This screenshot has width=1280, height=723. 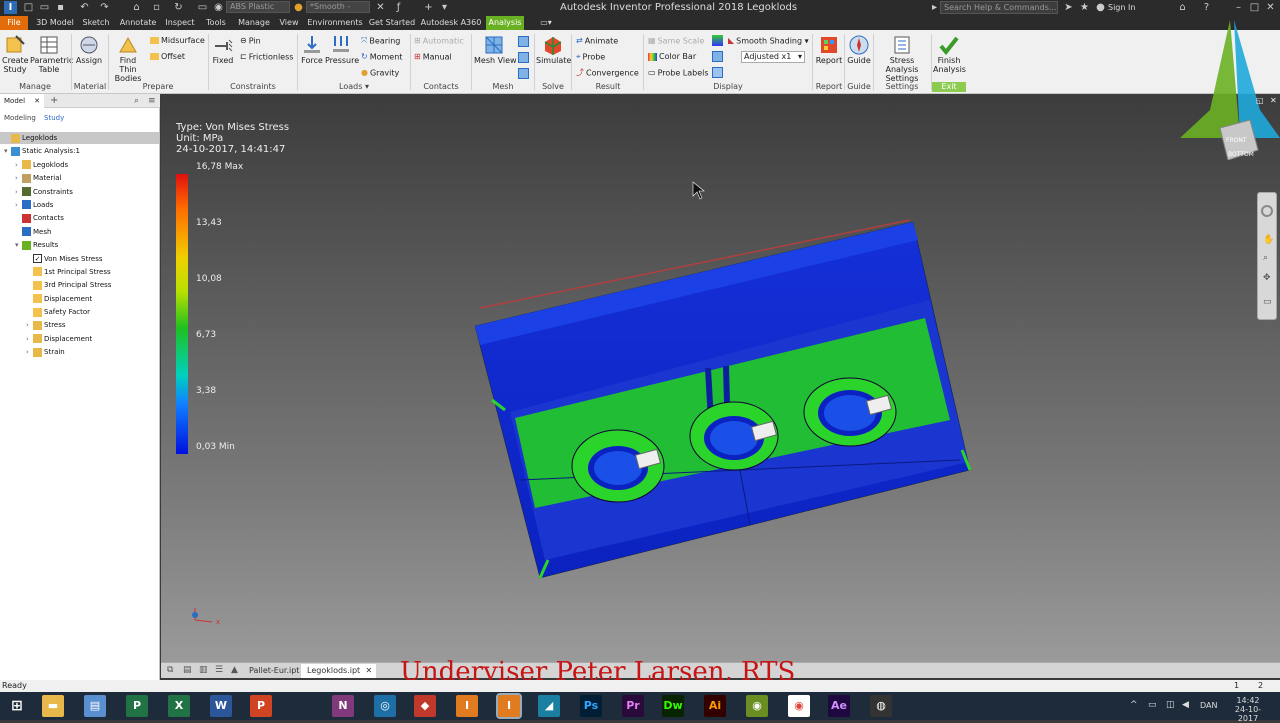 What do you see at coordinates (773, 57) in the screenshot?
I see `displacement-scale-select: Adjusted x1 ▾` at bounding box center [773, 57].